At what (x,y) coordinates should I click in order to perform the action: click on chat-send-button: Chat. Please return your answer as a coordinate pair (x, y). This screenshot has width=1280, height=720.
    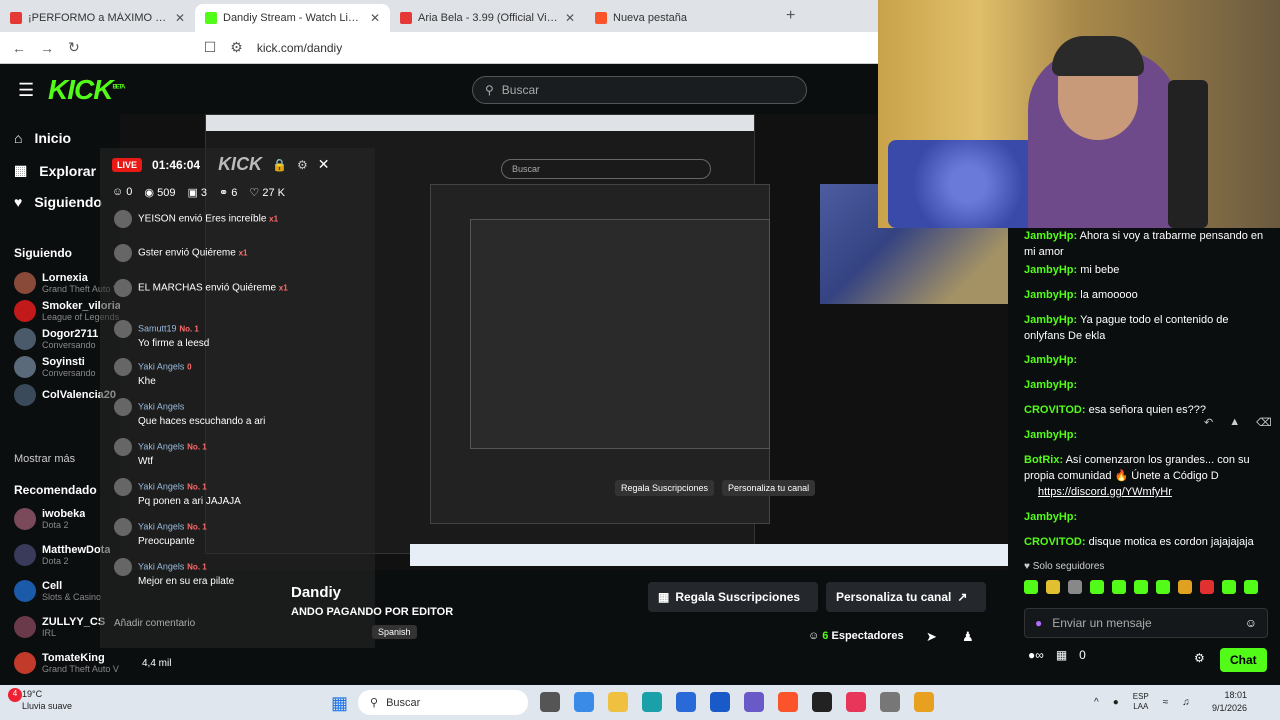
    Looking at the image, I should click on (1243, 660).